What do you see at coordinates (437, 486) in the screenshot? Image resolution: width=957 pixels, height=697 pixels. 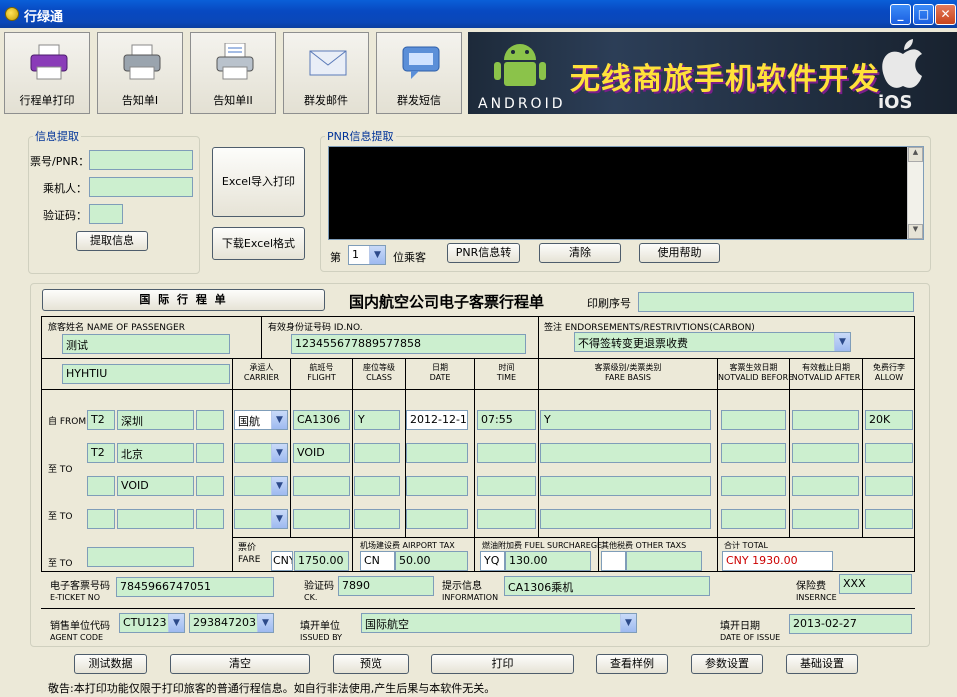 I see `seg3-date-input` at bounding box center [437, 486].